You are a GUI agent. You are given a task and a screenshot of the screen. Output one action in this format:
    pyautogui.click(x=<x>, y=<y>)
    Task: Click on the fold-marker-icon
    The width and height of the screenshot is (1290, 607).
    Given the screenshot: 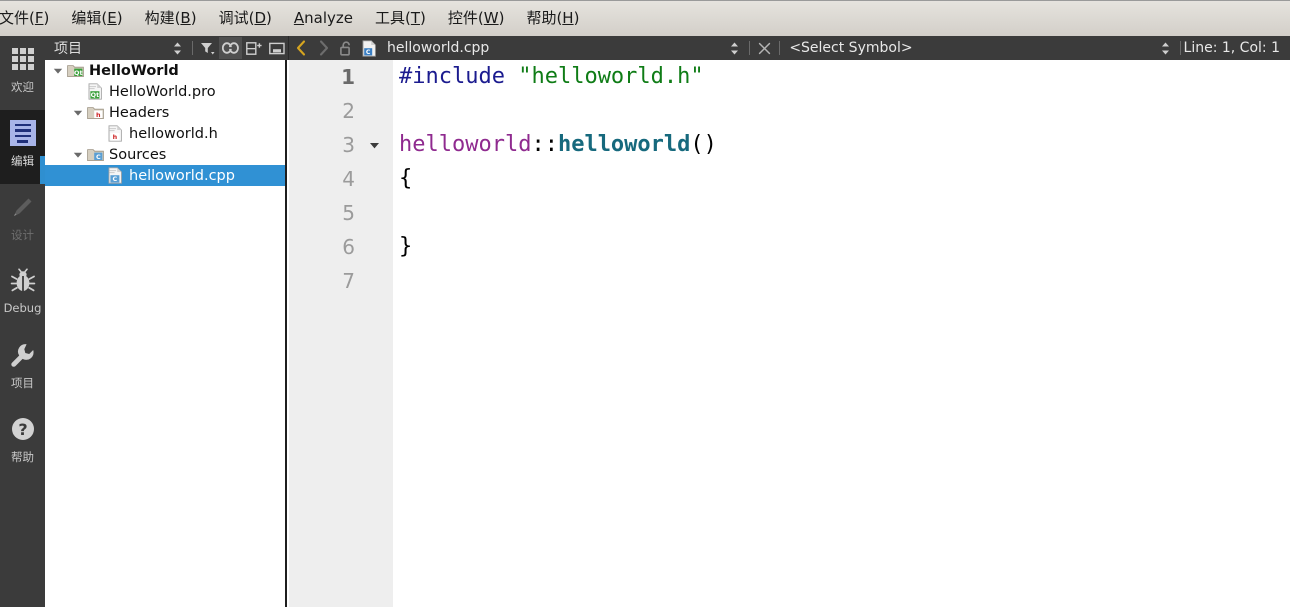 What is the action you would take?
    pyautogui.click(x=374, y=145)
    